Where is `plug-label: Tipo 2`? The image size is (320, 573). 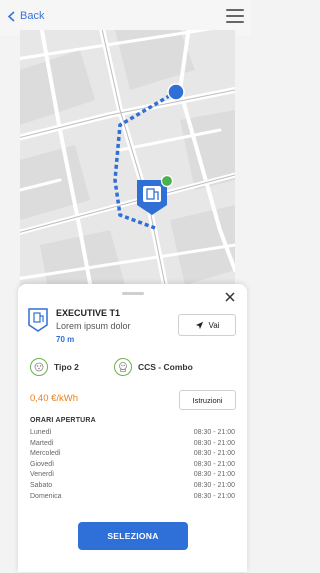 plug-label: Tipo 2 is located at coordinates (66, 367).